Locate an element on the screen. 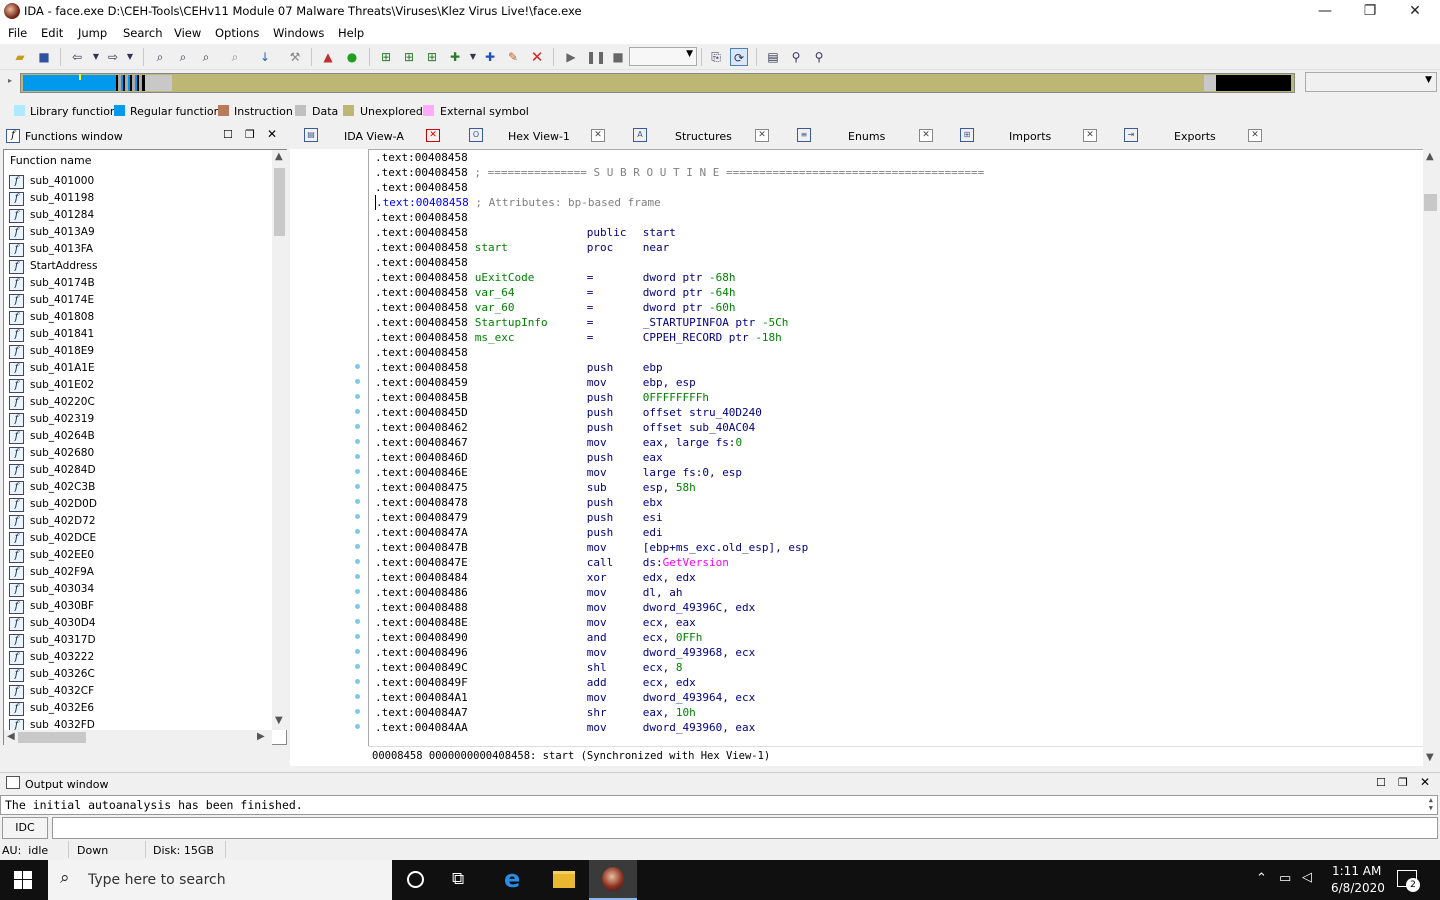  tab-hex-view: O Hex View-1 ✕ is located at coordinates (540, 136).